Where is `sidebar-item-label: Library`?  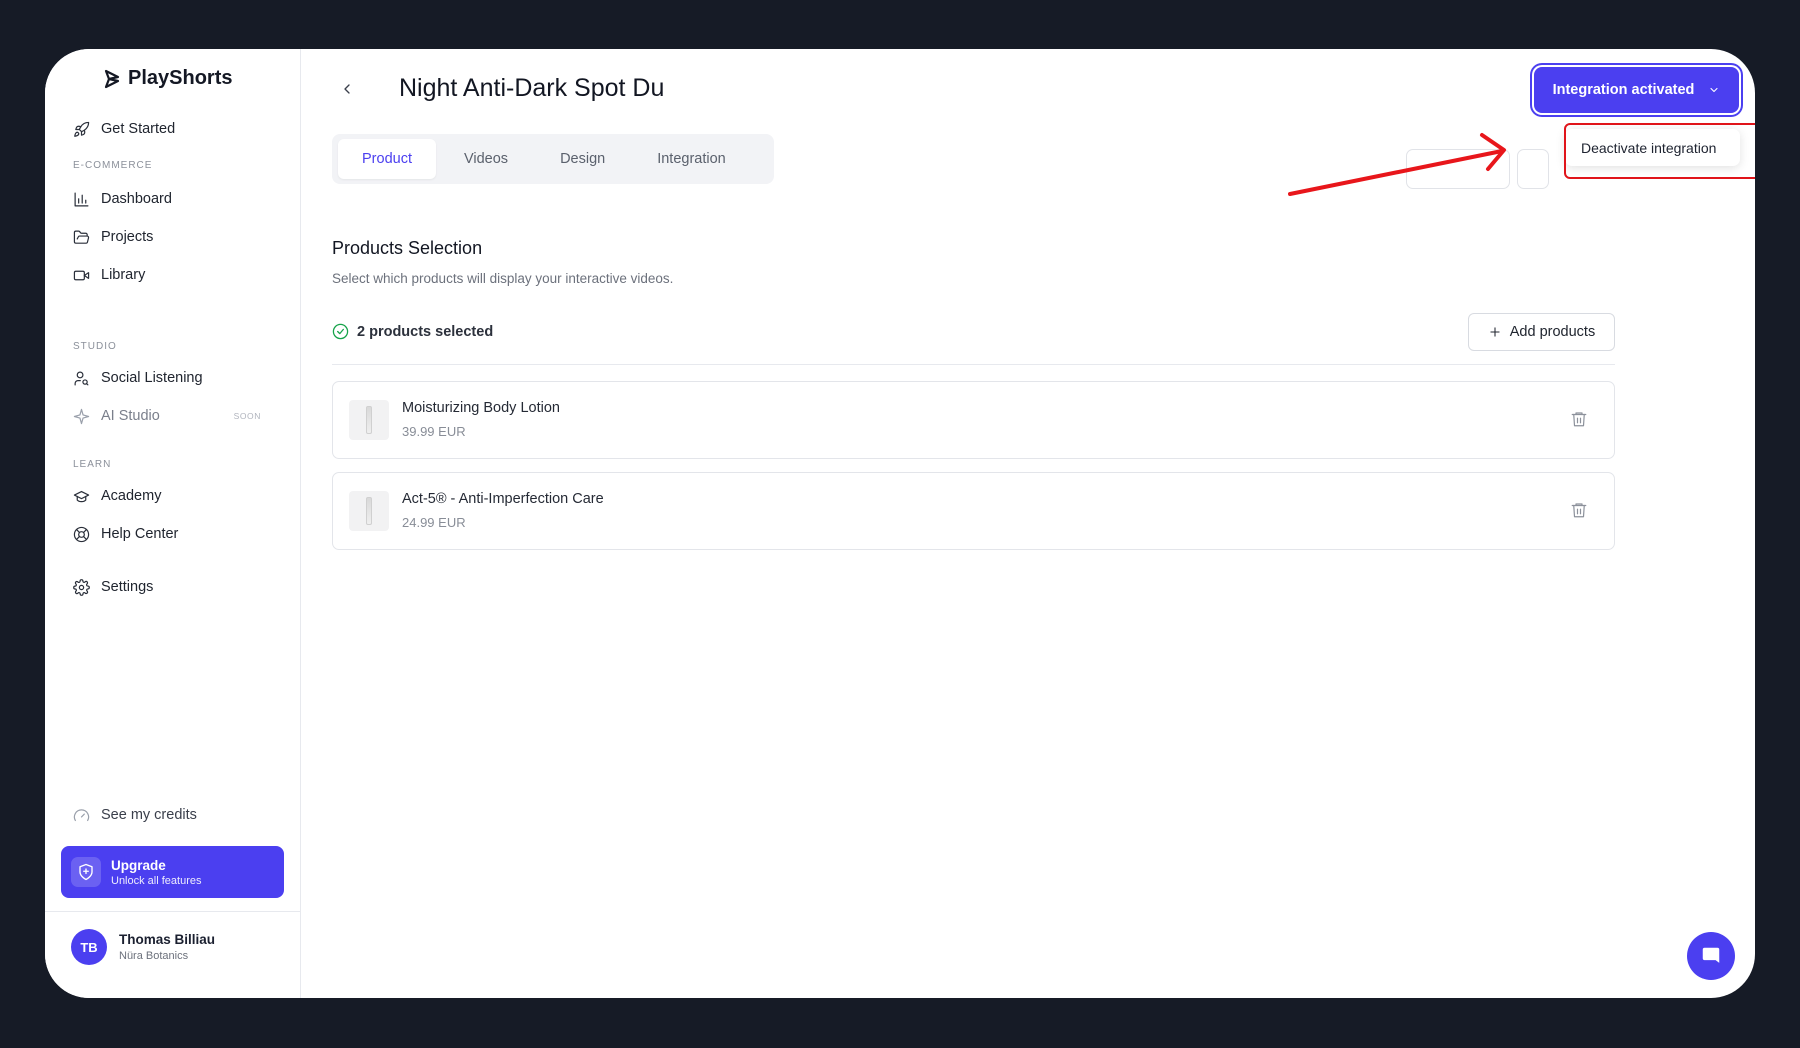 sidebar-item-label: Library is located at coordinates (123, 275).